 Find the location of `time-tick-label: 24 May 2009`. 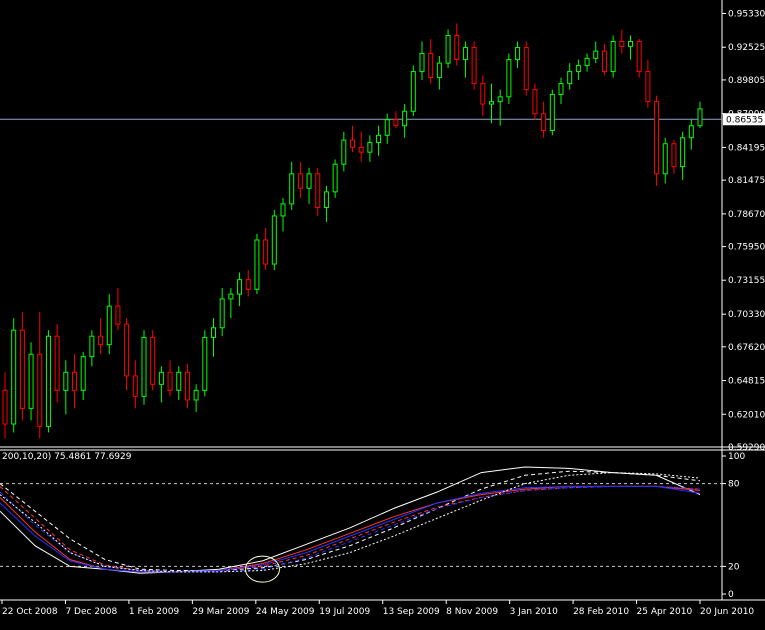

time-tick-label: 24 May 2009 is located at coordinates (285, 612).